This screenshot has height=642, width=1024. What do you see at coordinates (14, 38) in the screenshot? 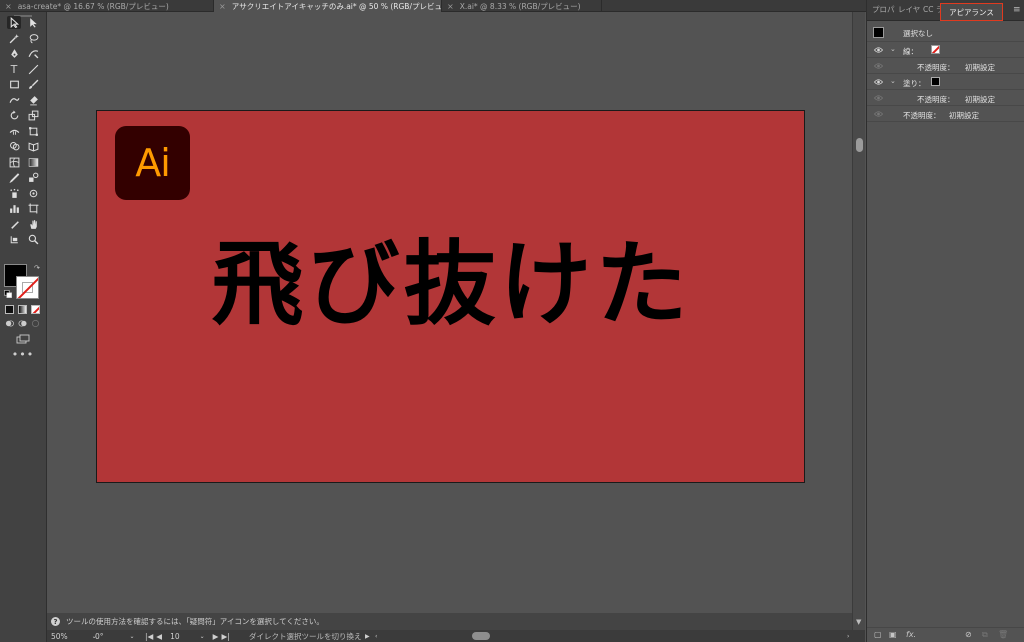
I see `magic-wand-icon` at bounding box center [14, 38].